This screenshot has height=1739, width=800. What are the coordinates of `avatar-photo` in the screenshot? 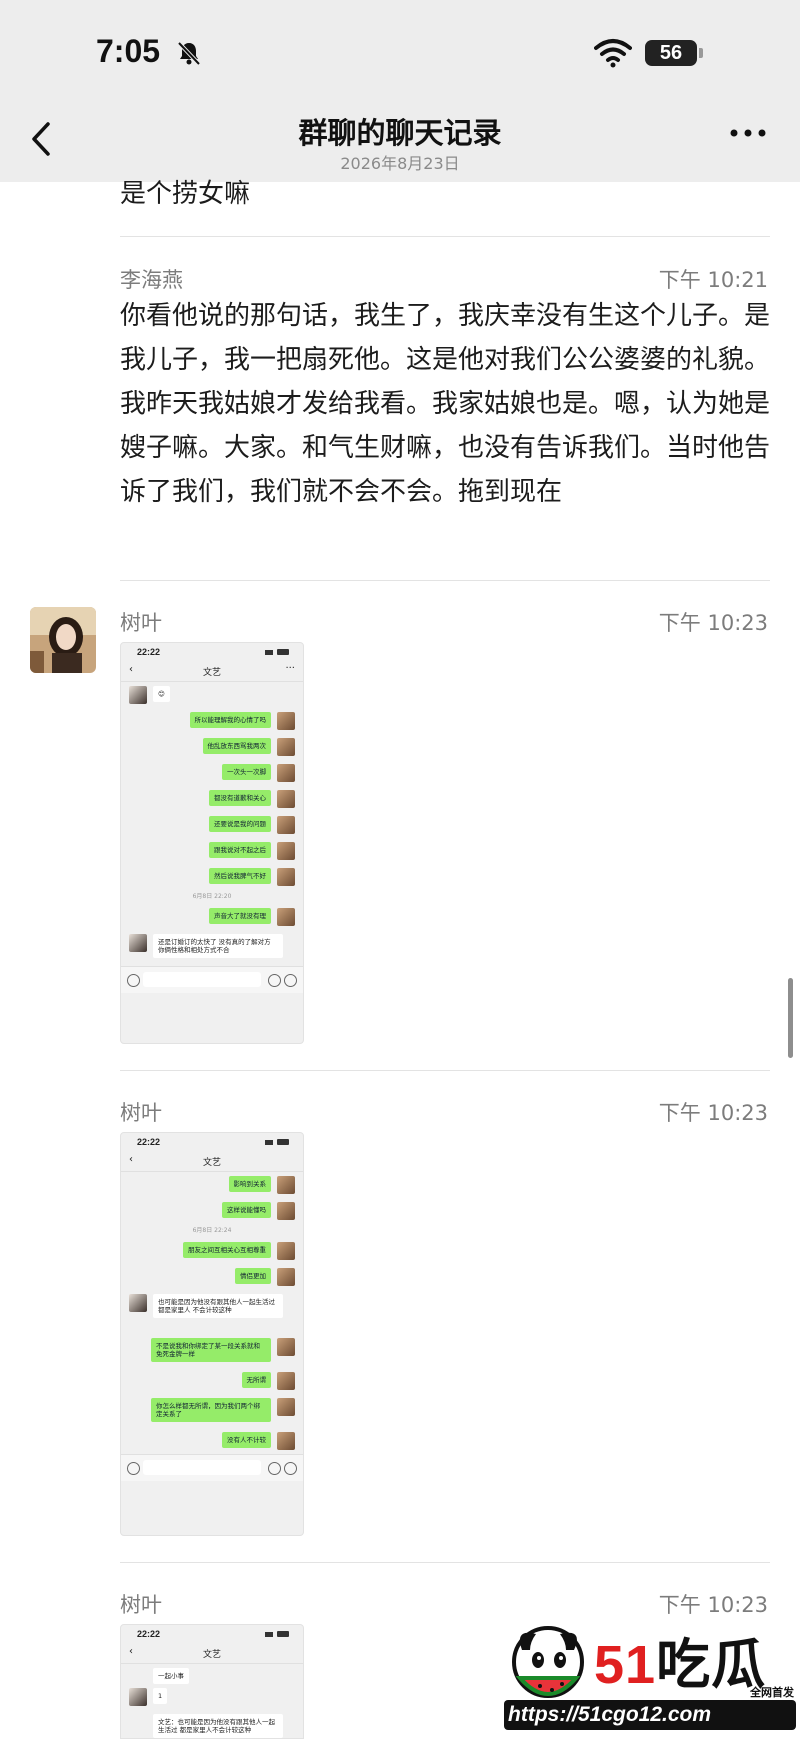 It's located at (63, 640).